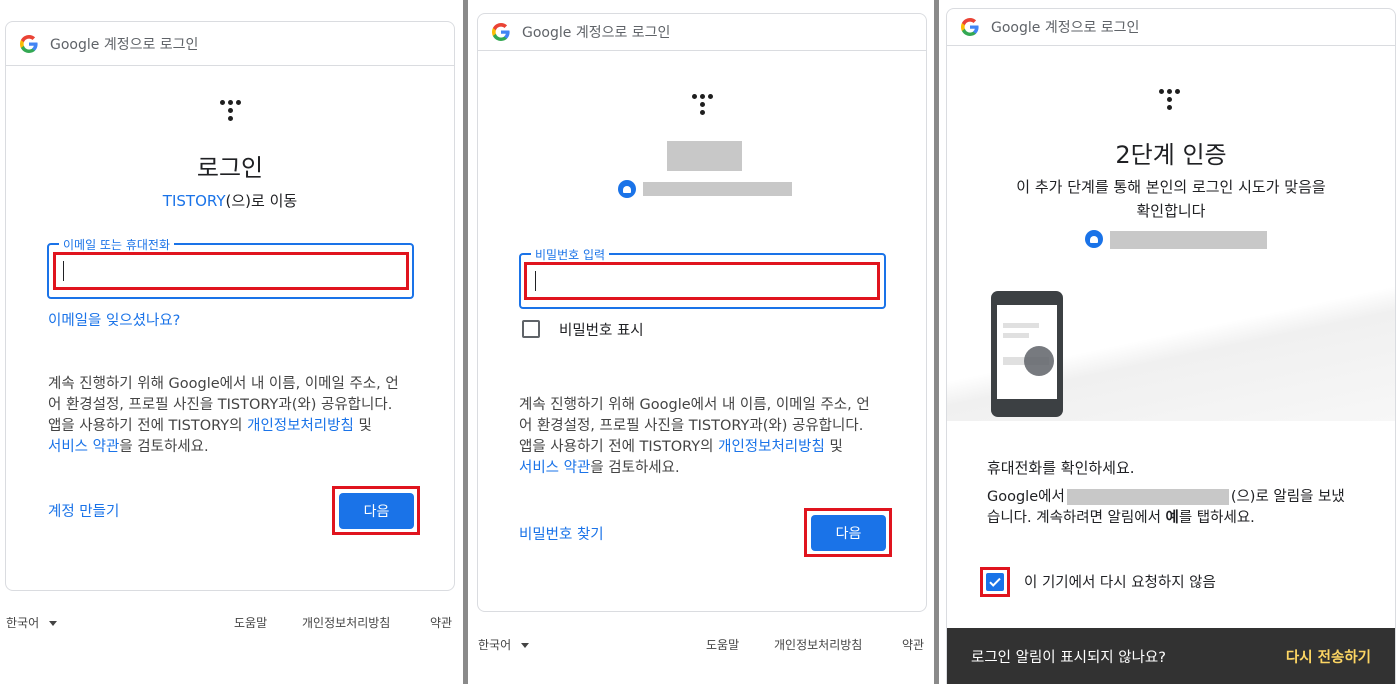  What do you see at coordinates (230, 168) in the screenshot?
I see `page-title: 로그인` at bounding box center [230, 168].